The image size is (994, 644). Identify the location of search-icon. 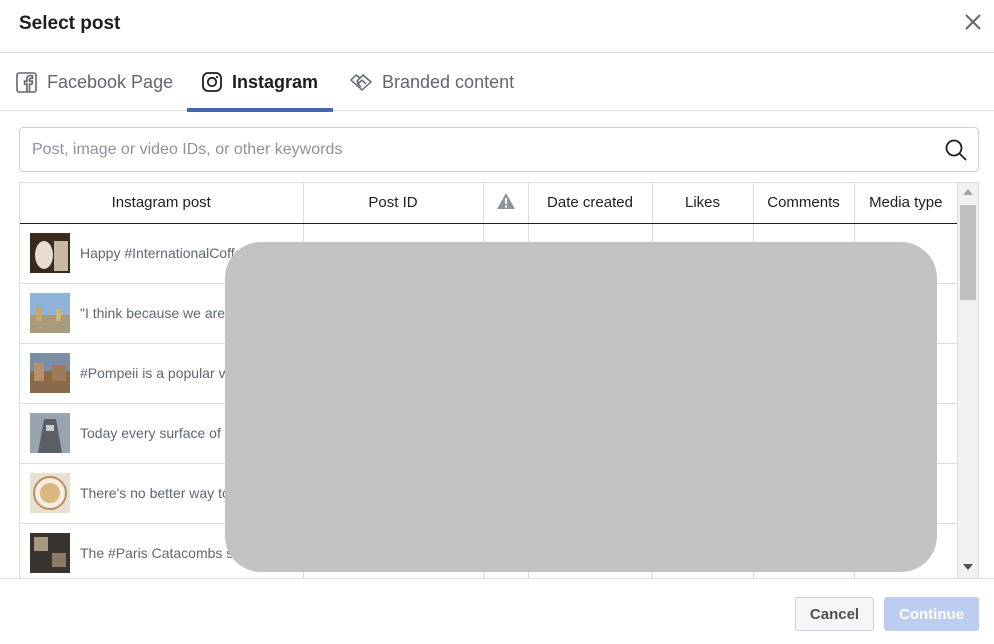
(956, 150).